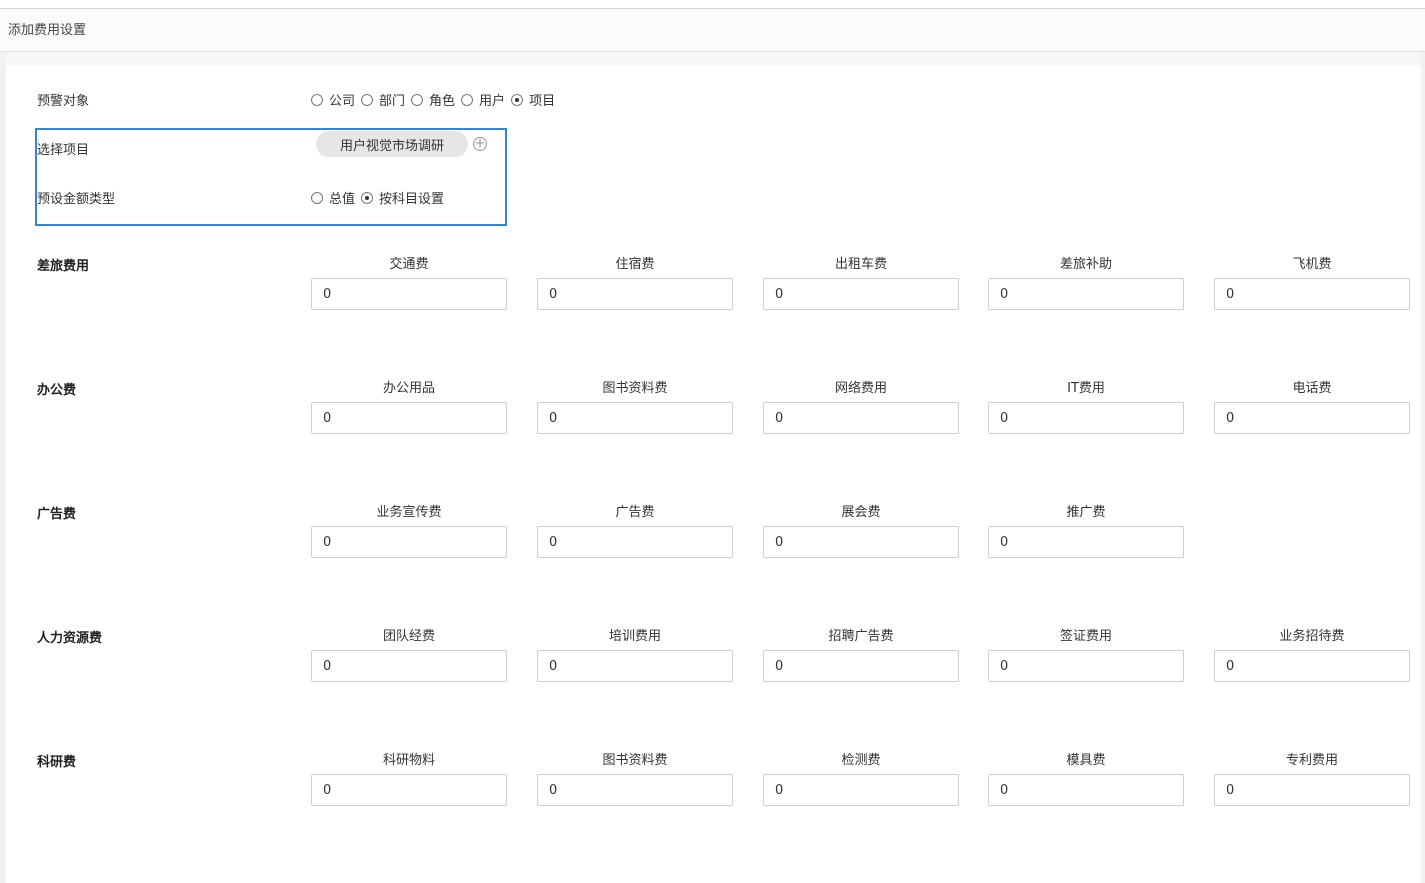 Image resolution: width=1425 pixels, height=883 pixels. I want to click on field-label: 交通费, so click(409, 264).